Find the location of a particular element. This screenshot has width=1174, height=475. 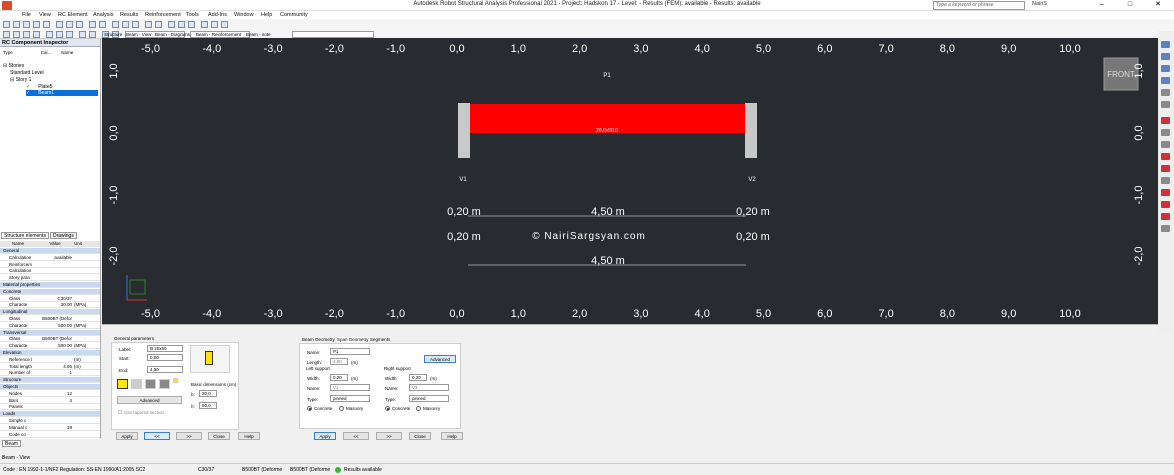

prop-row: Simple c is located at coordinates (50, 421).